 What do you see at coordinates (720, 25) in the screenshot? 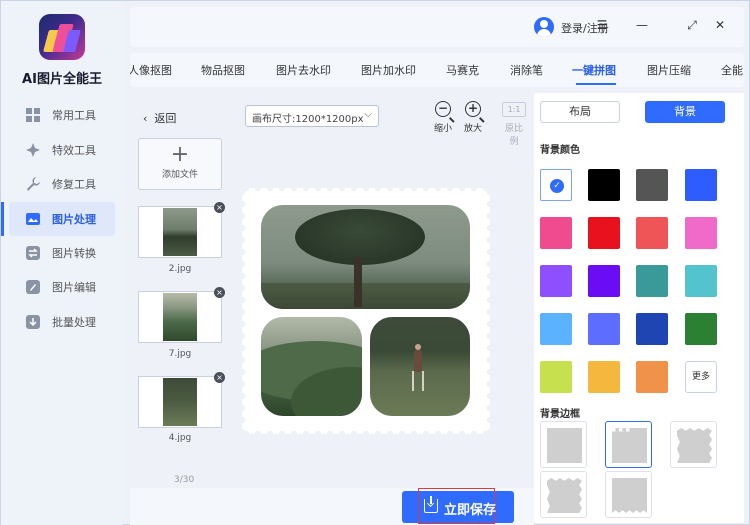
I see `close-icon: ✕` at bounding box center [720, 25].